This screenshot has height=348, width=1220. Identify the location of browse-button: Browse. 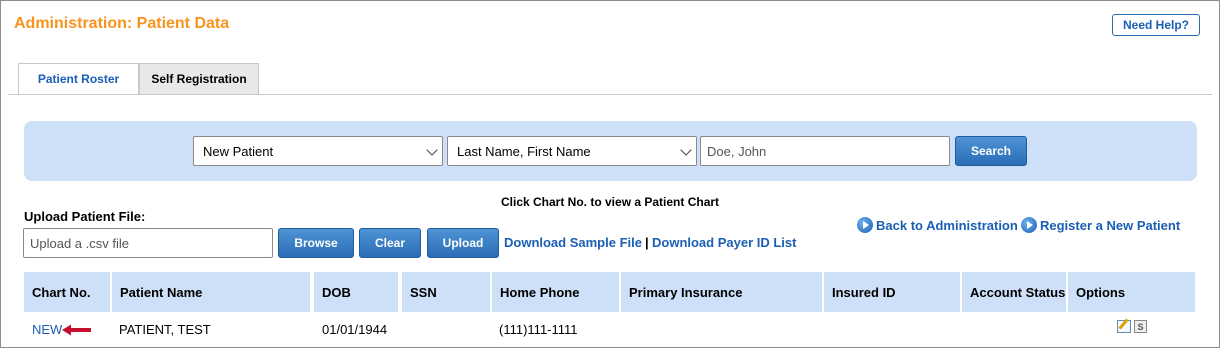
(316, 243).